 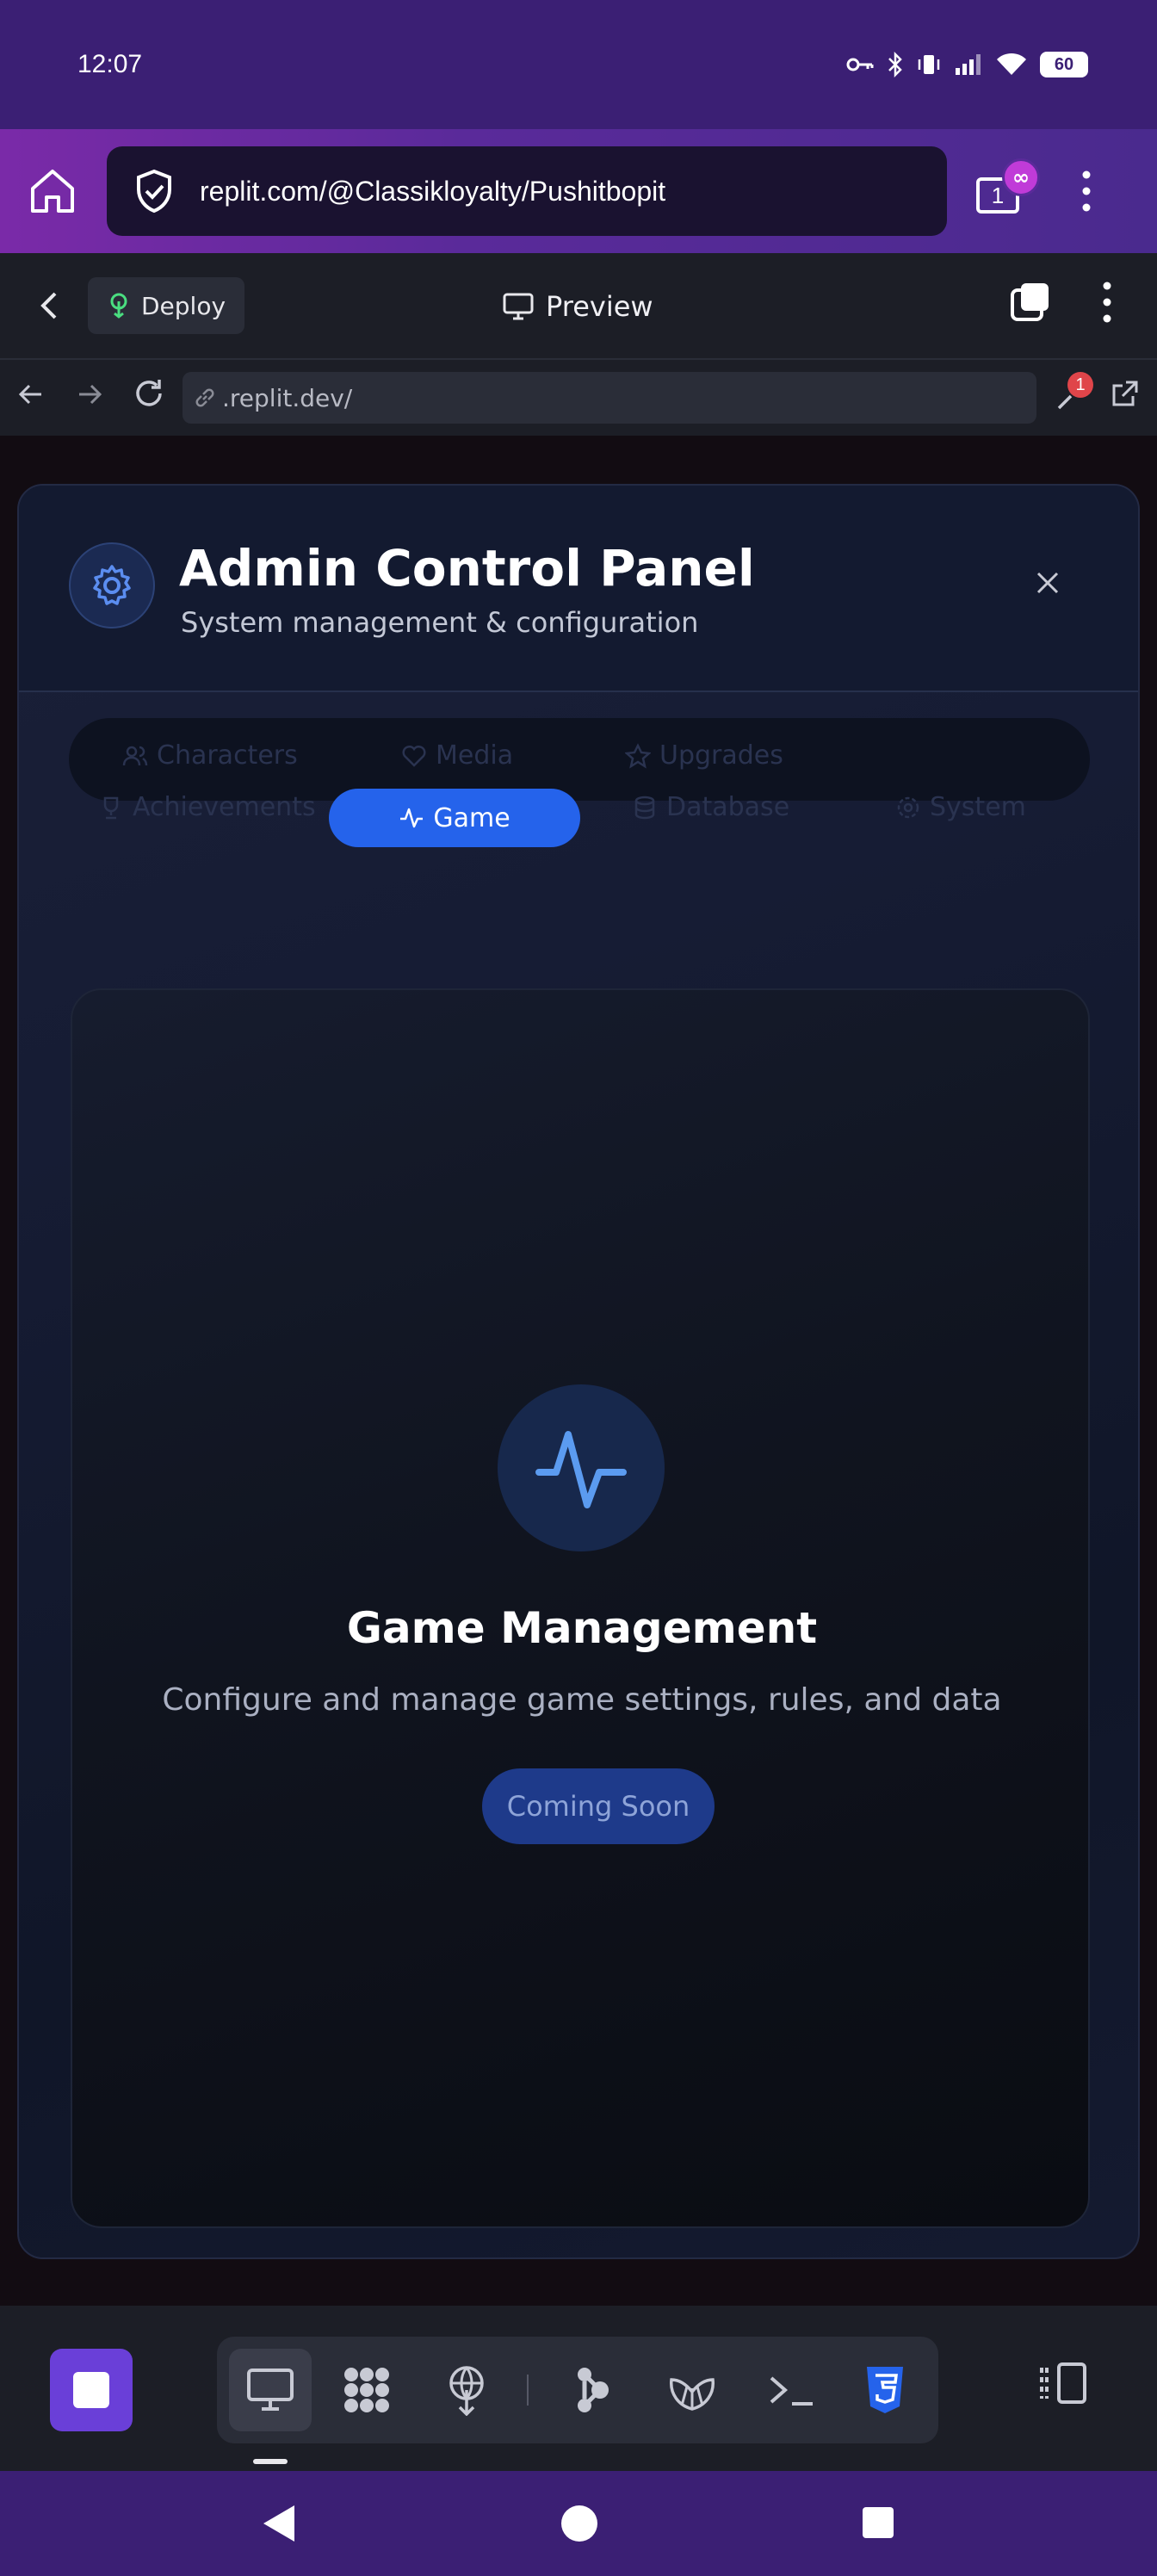 I want to click on activity-icon, so click(x=412, y=818).